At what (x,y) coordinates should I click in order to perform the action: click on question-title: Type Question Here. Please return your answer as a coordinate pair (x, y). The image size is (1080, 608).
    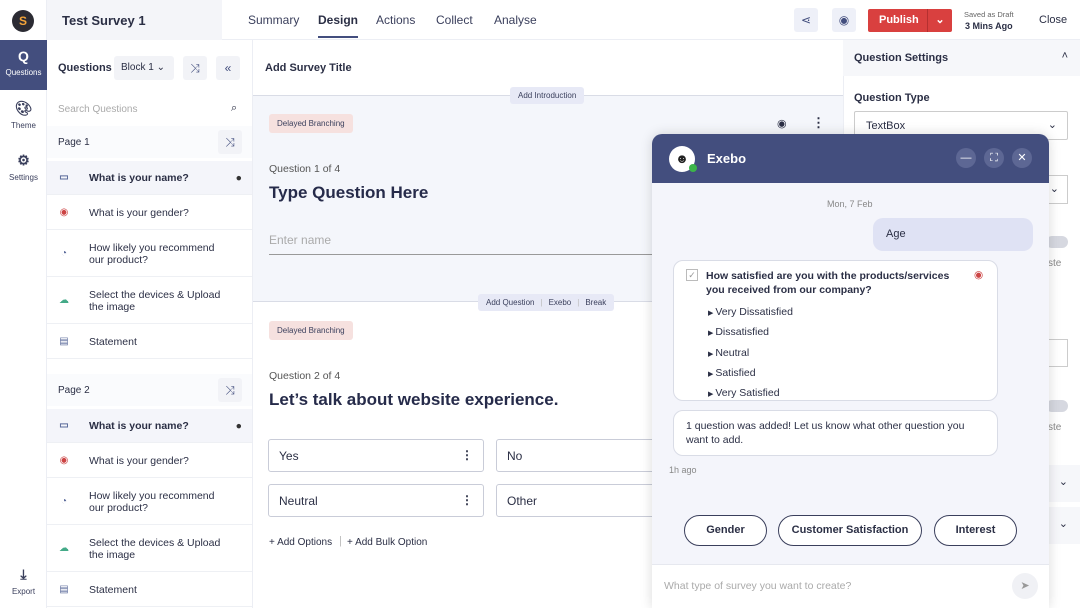
    Looking at the image, I should click on (348, 193).